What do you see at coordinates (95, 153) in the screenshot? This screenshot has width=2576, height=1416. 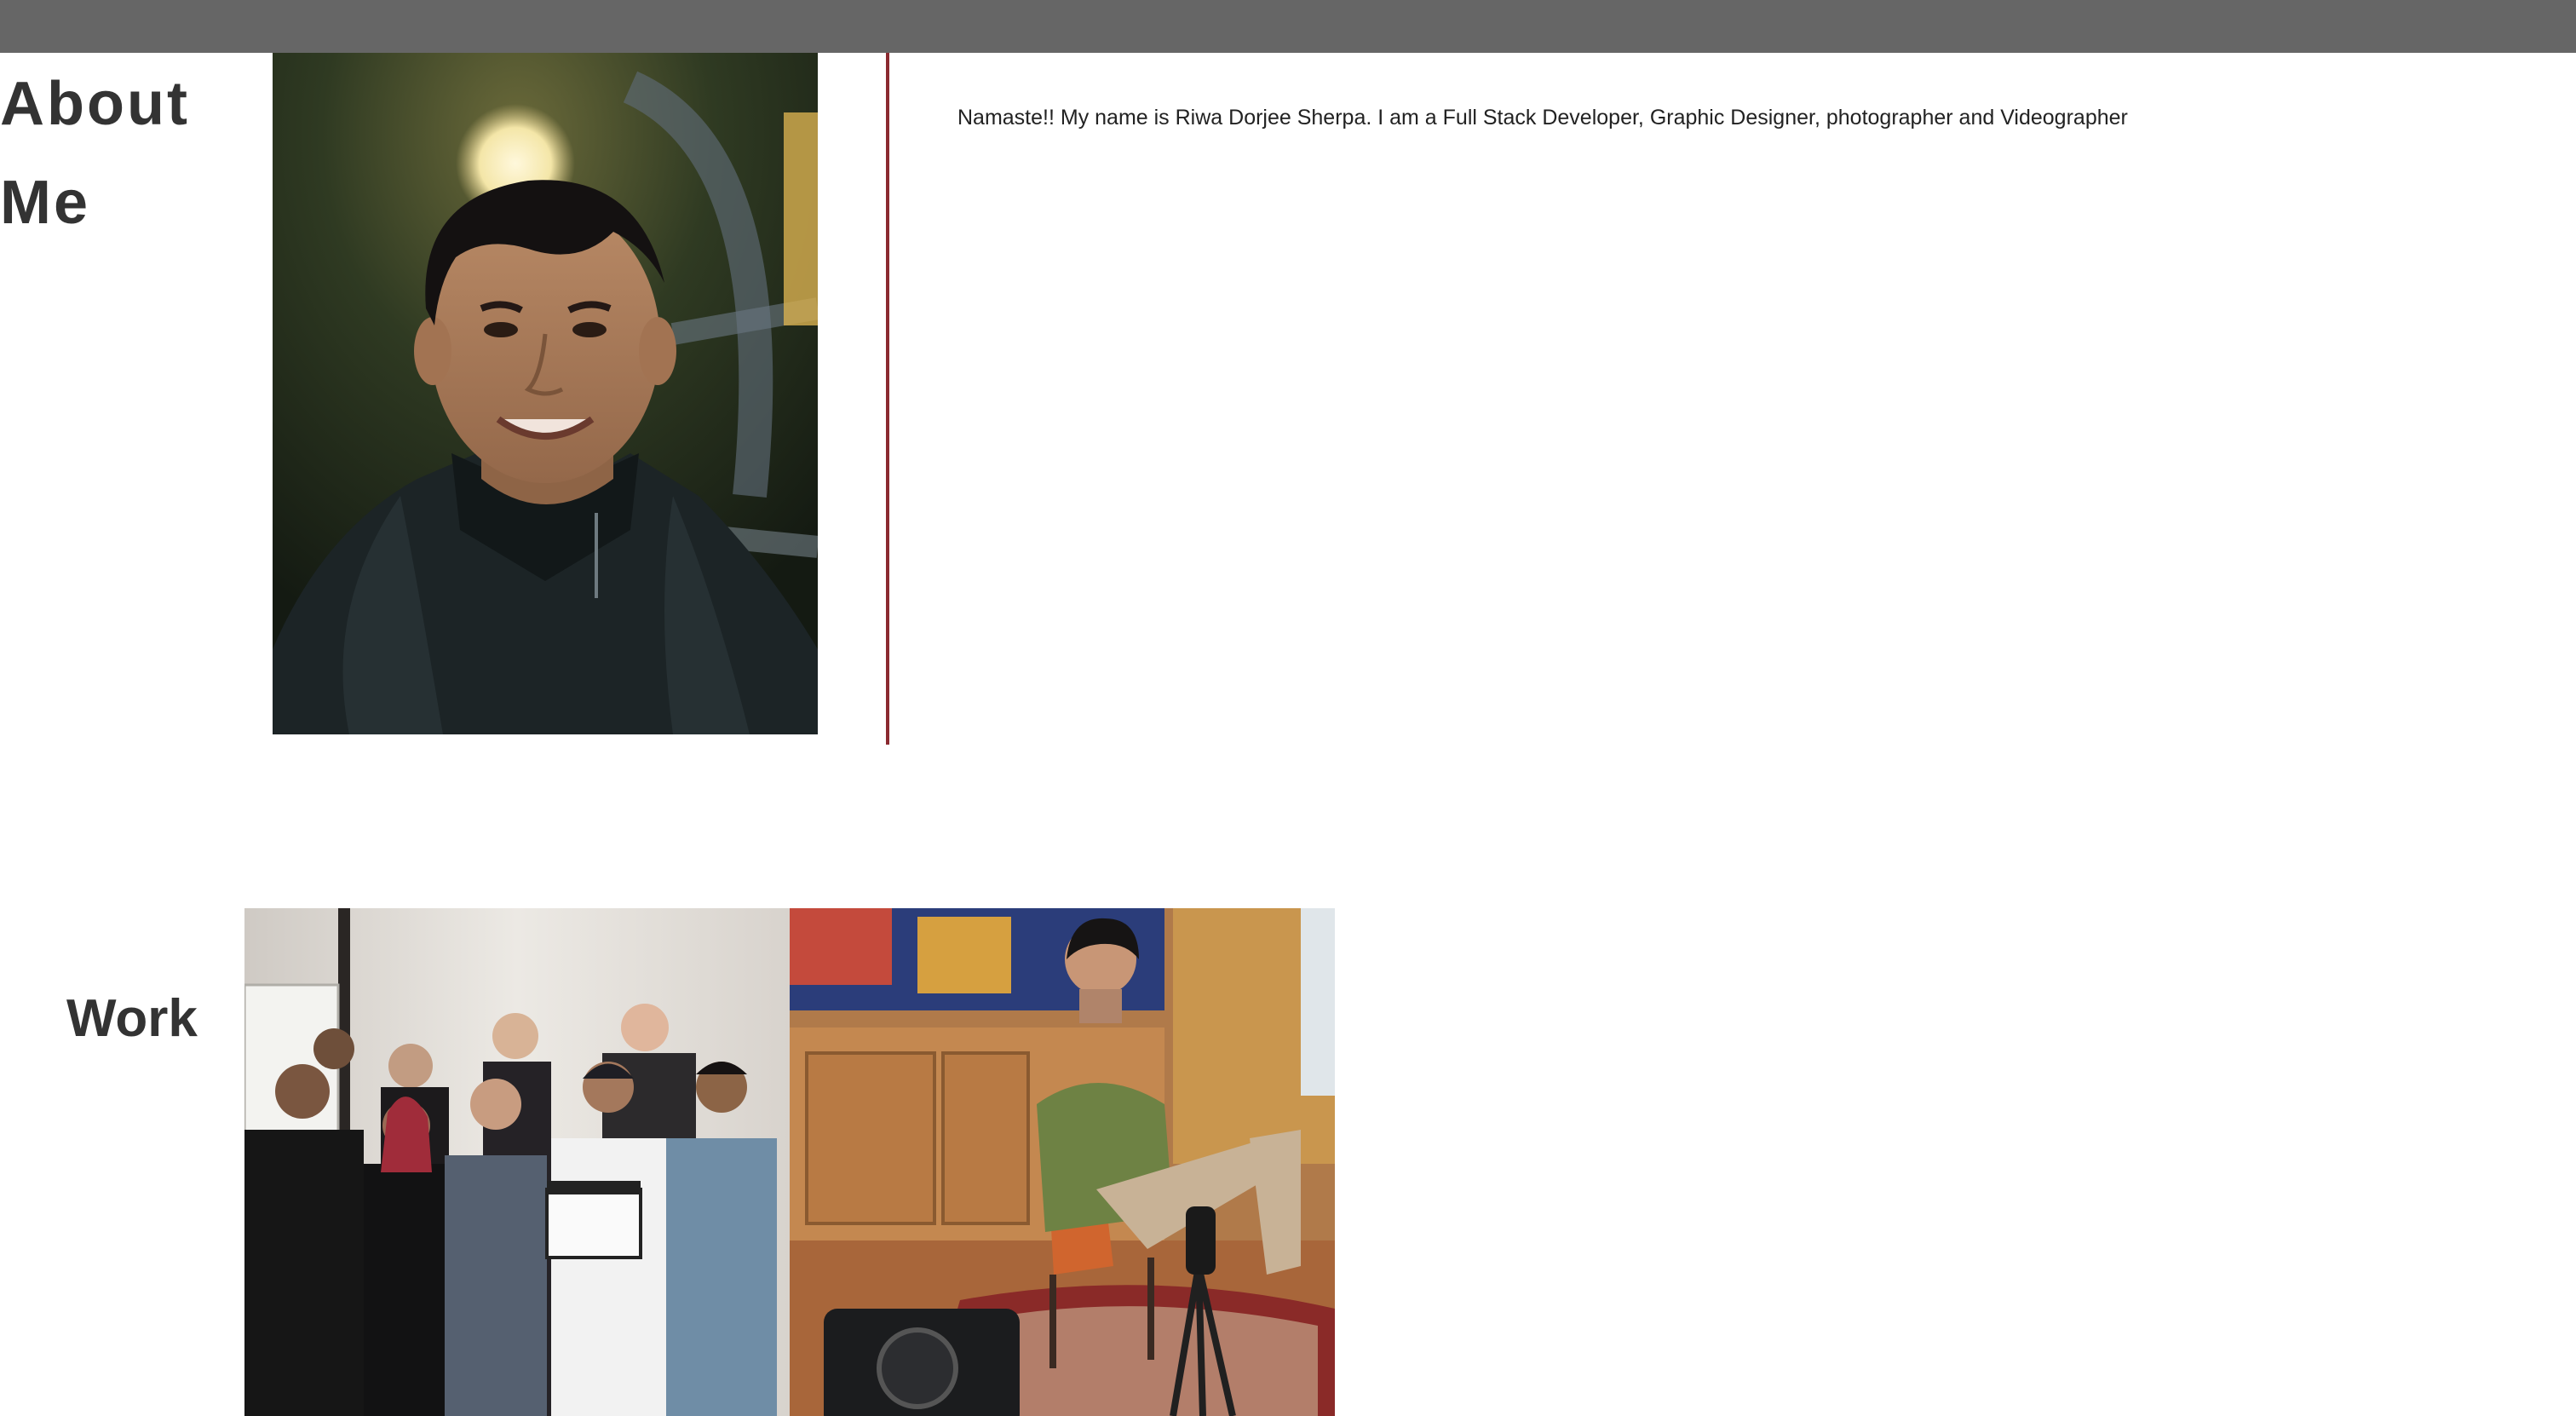 I see `about-heading: About Me` at bounding box center [95, 153].